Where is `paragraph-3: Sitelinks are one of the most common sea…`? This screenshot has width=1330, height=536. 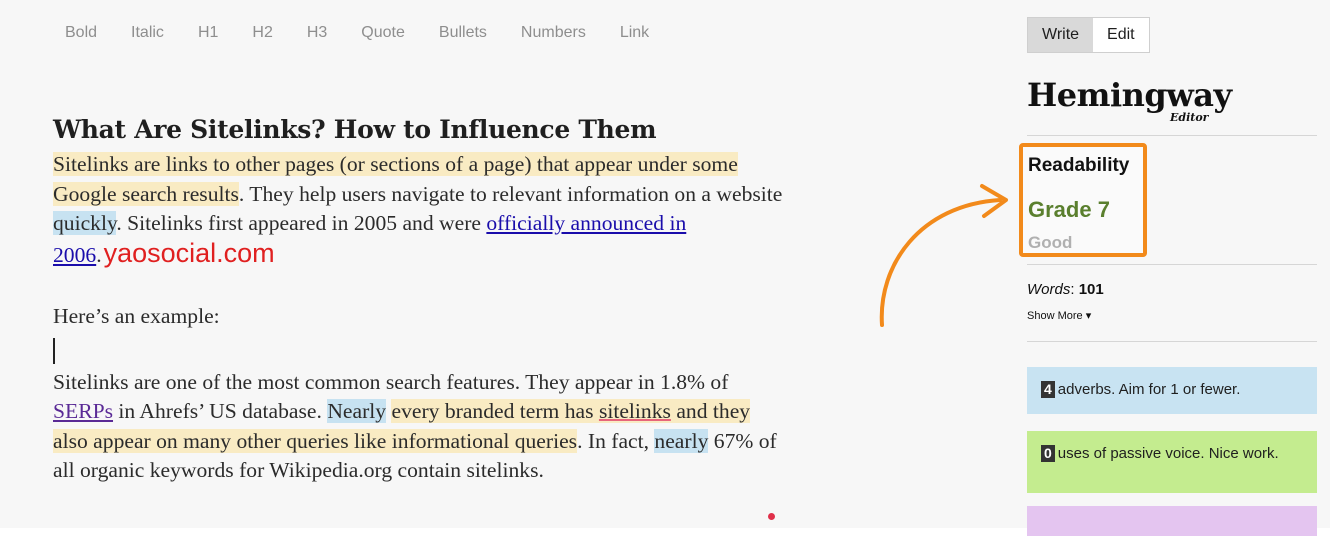 paragraph-3: Sitelinks are one of the most common sea… is located at coordinates (418, 427).